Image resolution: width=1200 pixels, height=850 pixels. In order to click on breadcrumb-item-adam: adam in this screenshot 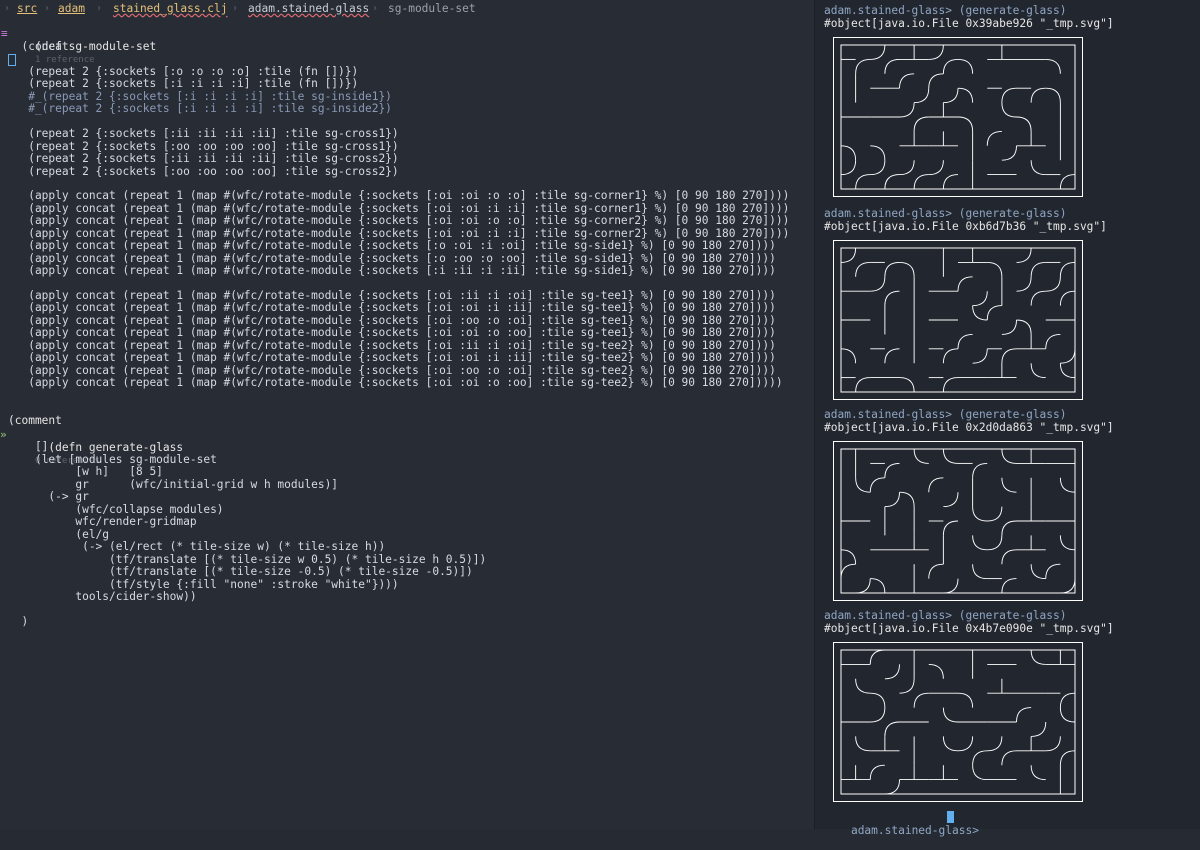, I will do `click(71, 9)`.